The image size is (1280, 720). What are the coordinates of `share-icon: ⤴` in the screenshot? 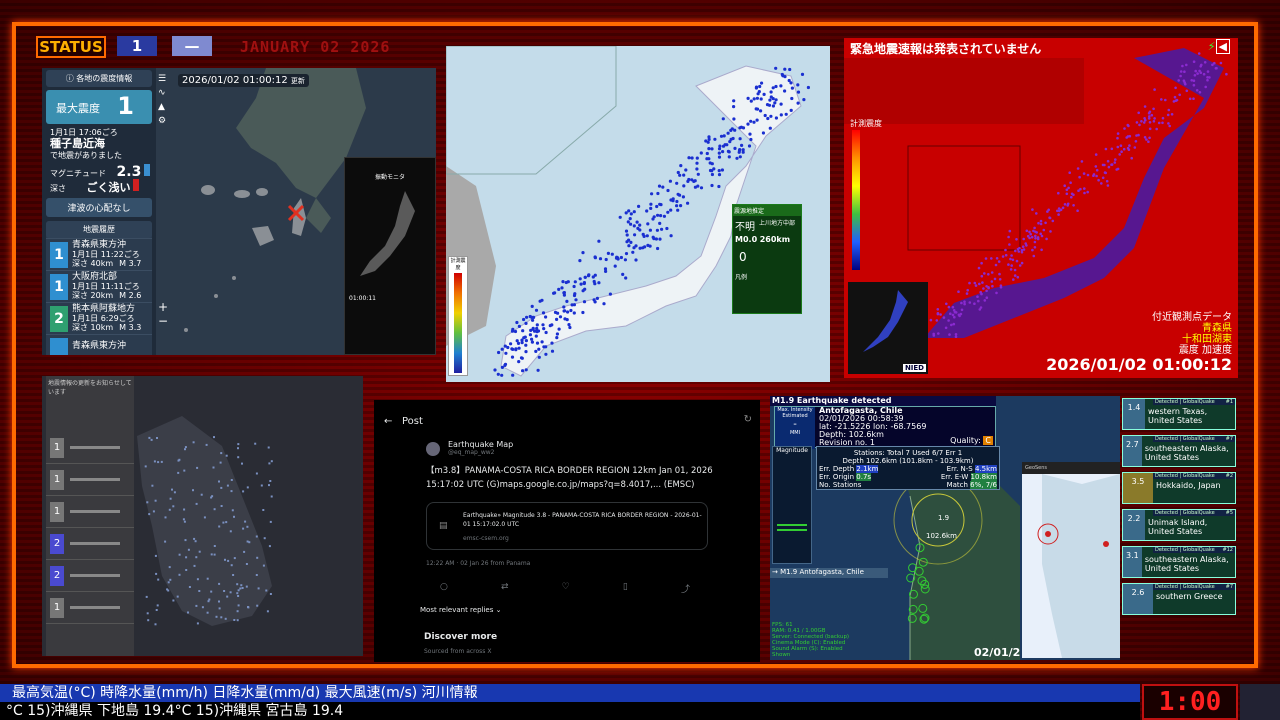 It's located at (685, 588).